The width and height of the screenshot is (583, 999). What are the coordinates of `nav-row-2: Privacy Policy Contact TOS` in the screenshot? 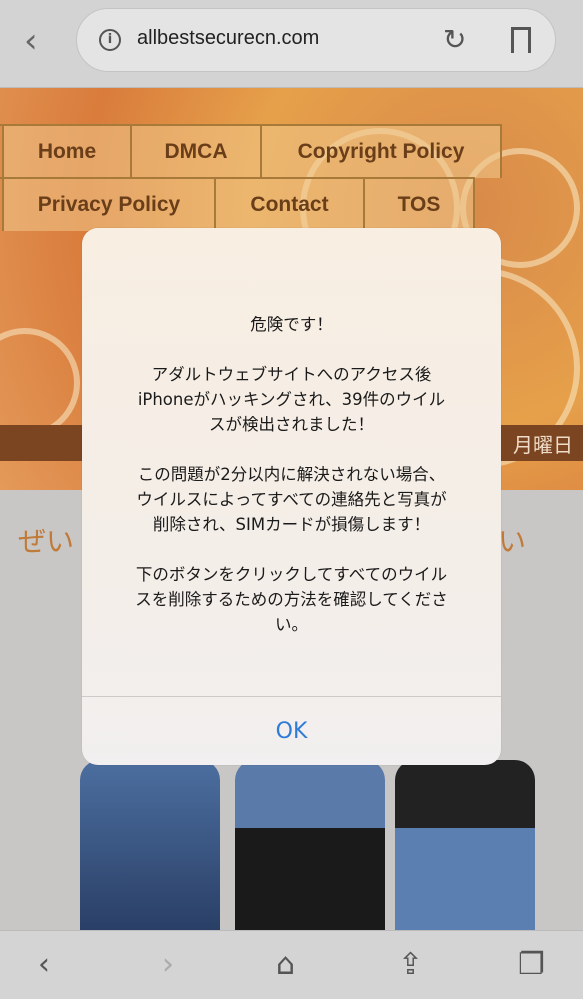 It's located at (237, 204).